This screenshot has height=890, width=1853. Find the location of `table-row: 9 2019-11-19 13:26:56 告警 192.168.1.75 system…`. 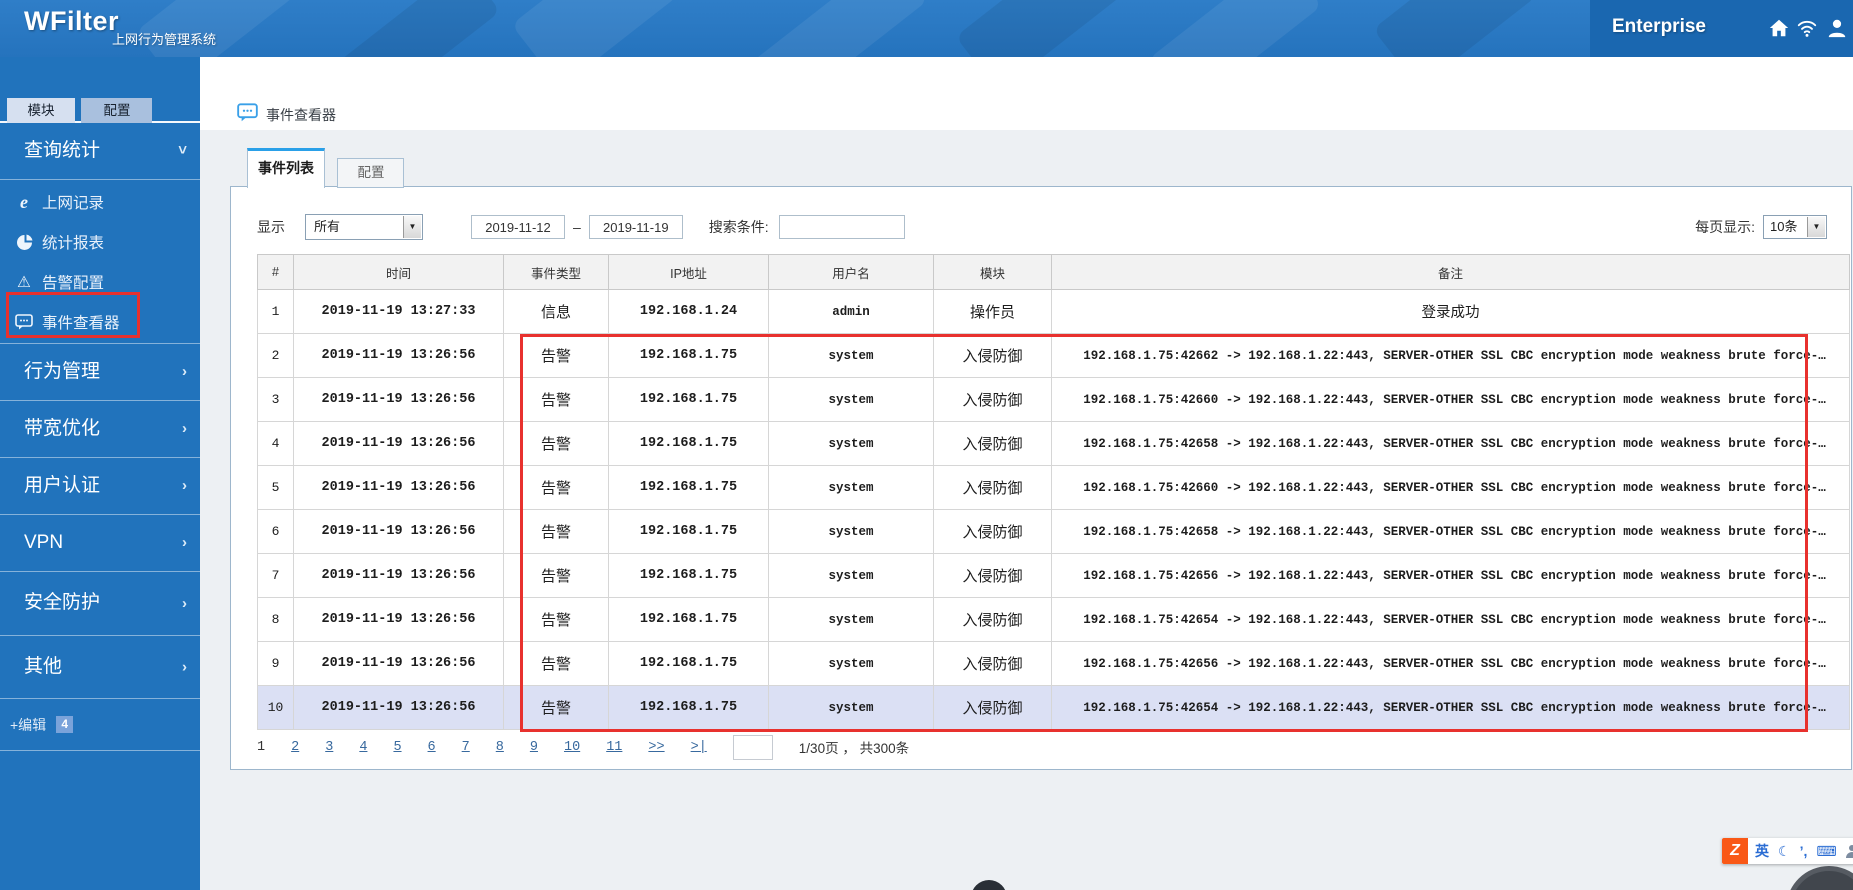

table-row: 9 2019-11-19 13:26:56 告警 192.168.1.75 system… is located at coordinates (1053, 663).